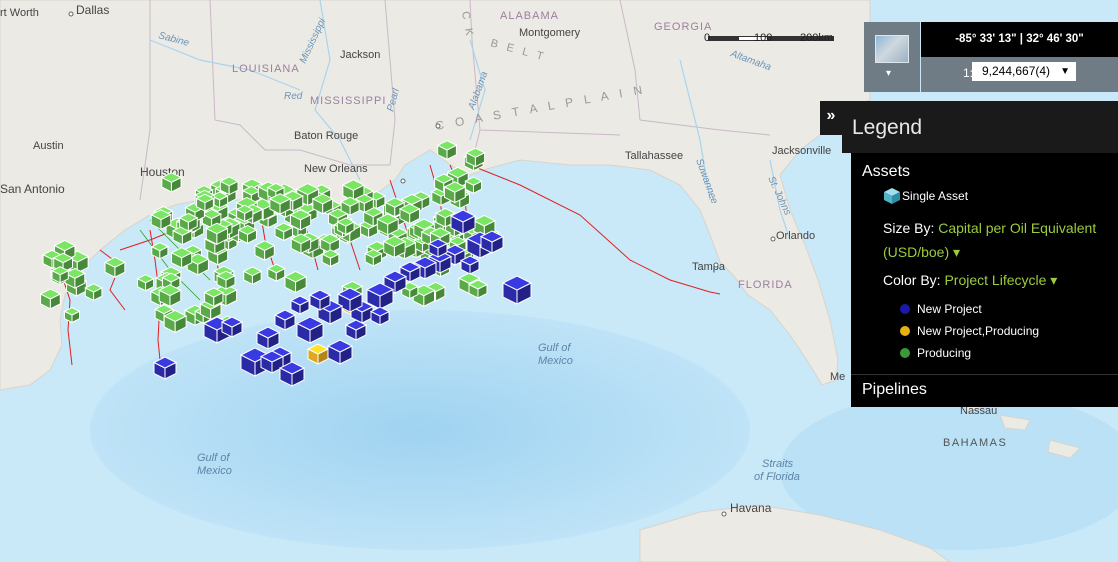  I want to click on label-mexico-2: Mexico, so click(214, 471).